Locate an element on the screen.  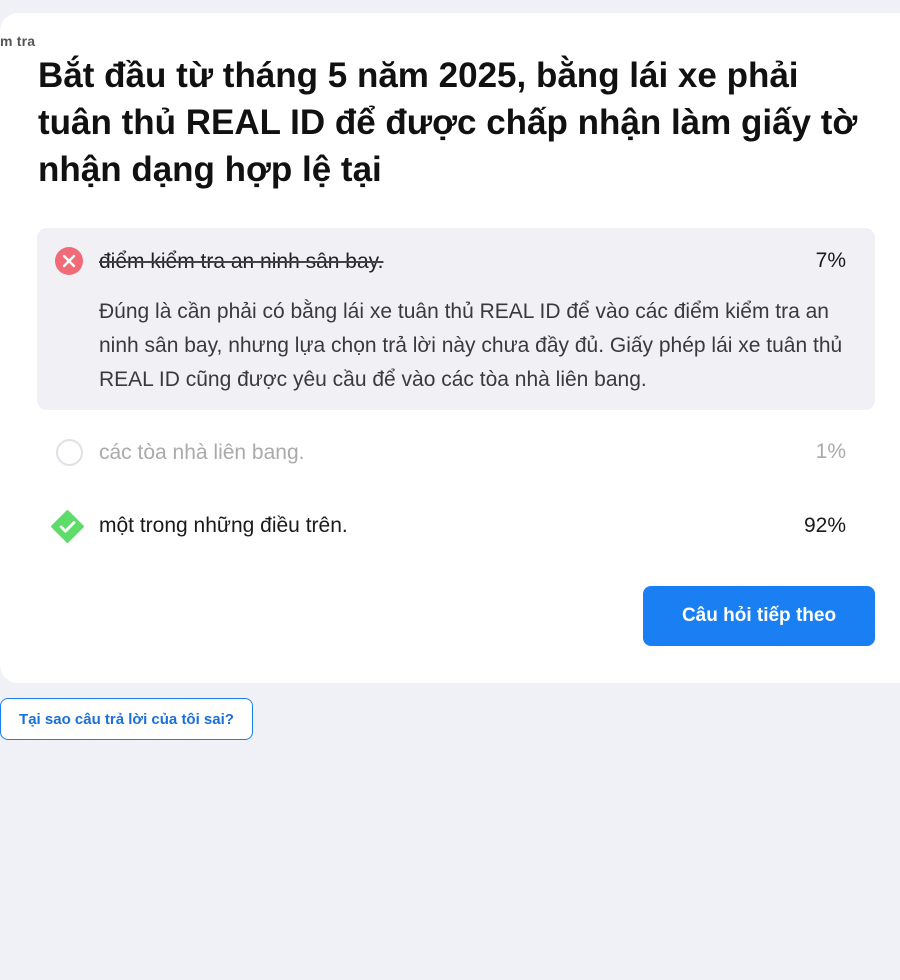
empty-circle-icon is located at coordinates (69, 452).